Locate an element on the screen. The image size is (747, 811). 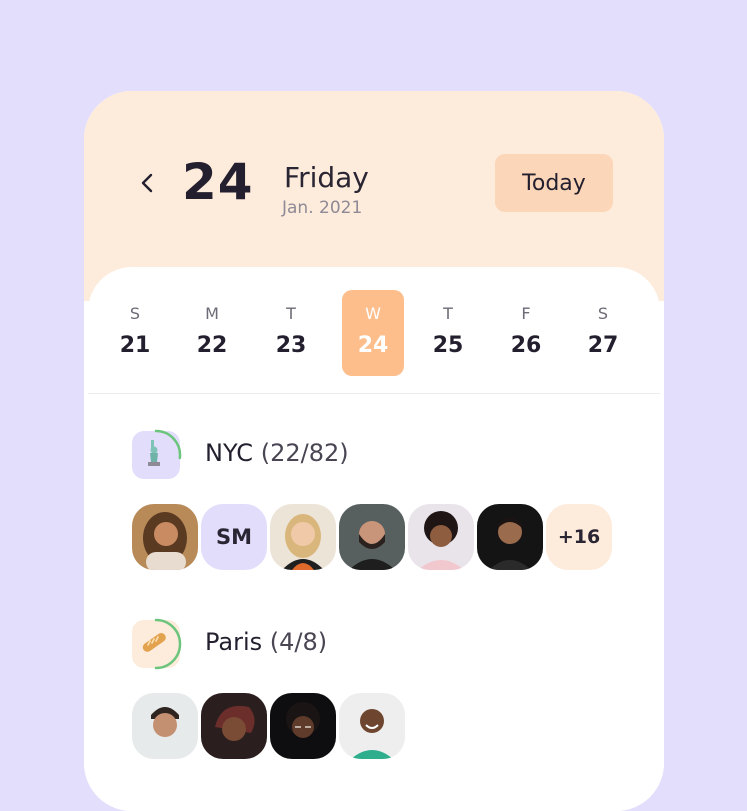
back-button is located at coordinates (148, 183).